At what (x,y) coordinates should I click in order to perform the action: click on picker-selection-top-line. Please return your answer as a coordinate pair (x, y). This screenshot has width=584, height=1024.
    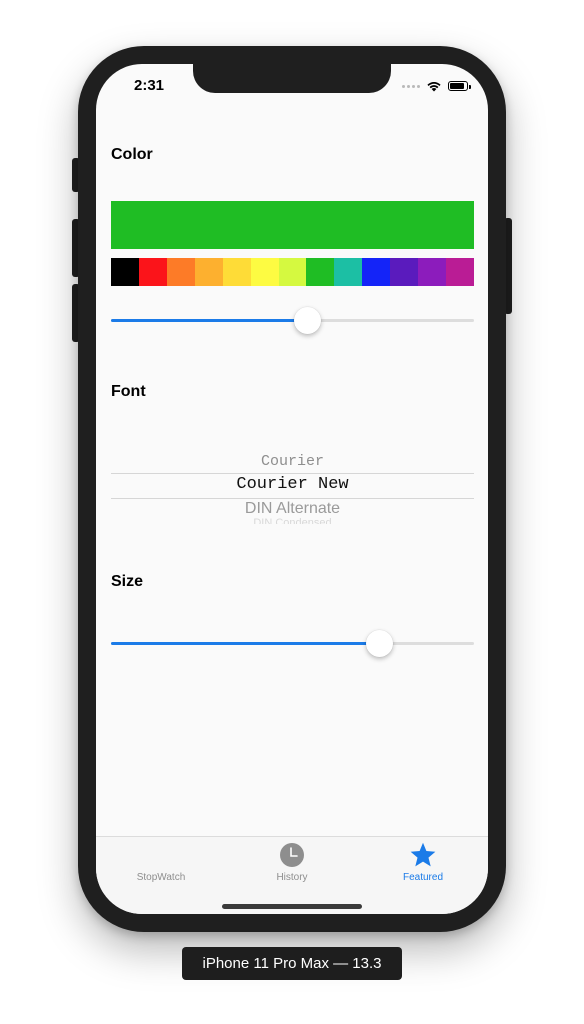
    Looking at the image, I should click on (292, 473).